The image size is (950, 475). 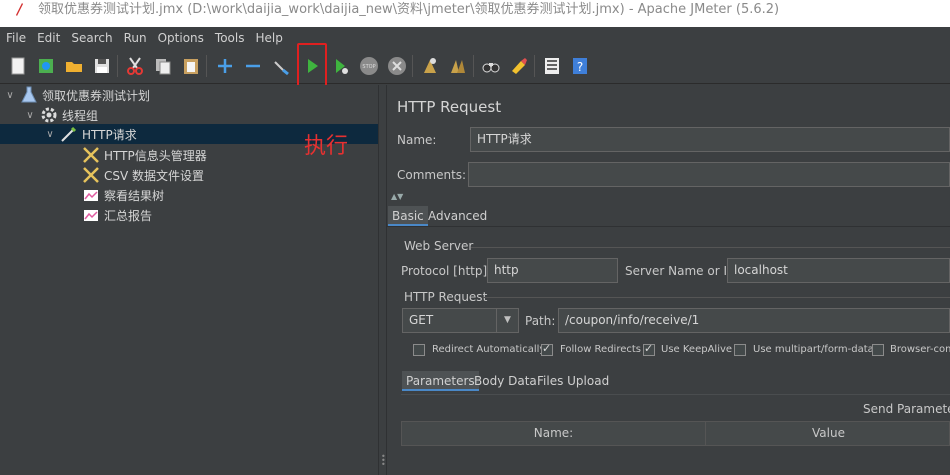 What do you see at coordinates (80, 115) in the screenshot?
I see `tree-item-label: 线程组` at bounding box center [80, 115].